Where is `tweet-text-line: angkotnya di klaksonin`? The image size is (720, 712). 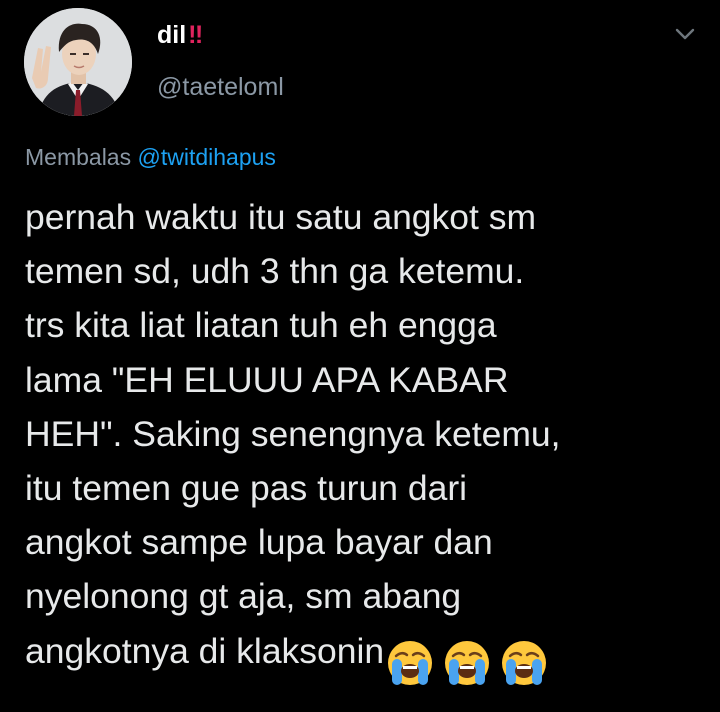
tweet-text-line: angkotnya di klaksonin is located at coordinates (205, 650).